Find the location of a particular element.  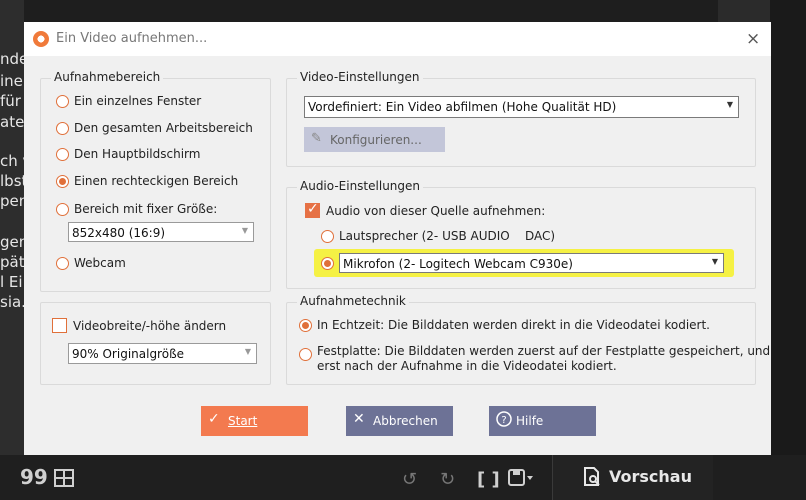

audio-settings-title: Audio-Einstellungen is located at coordinates (360, 186).